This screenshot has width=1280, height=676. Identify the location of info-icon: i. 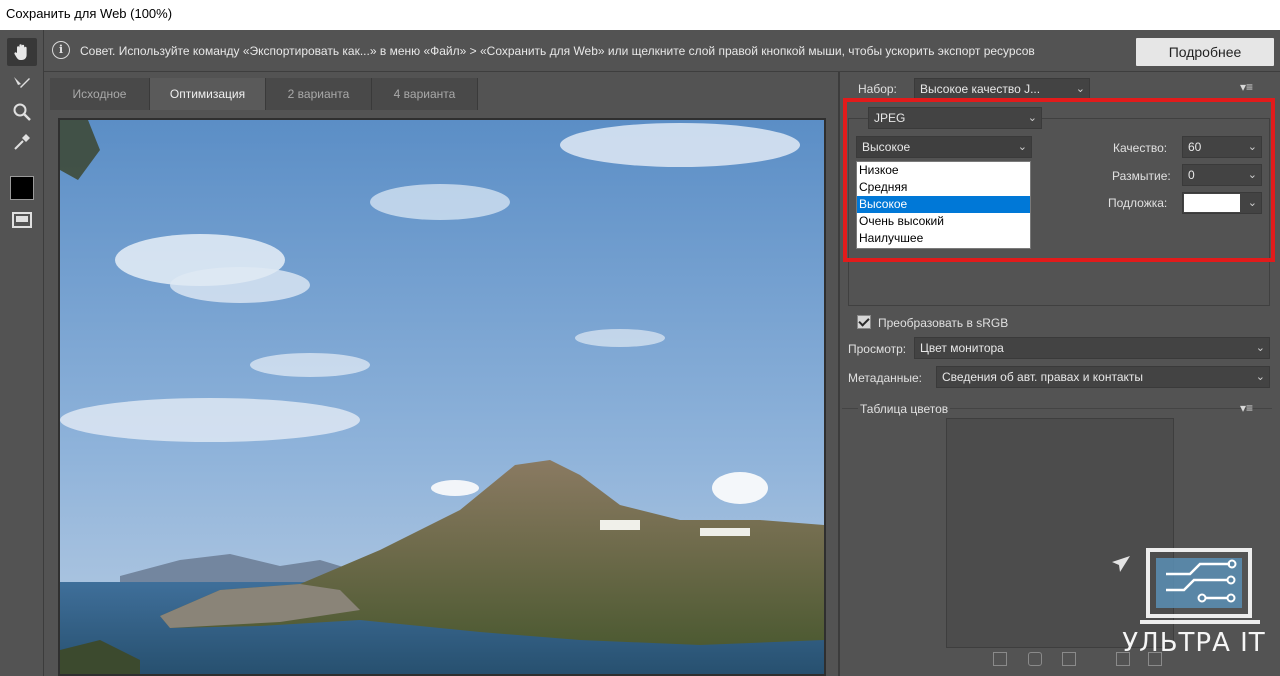
(61, 50).